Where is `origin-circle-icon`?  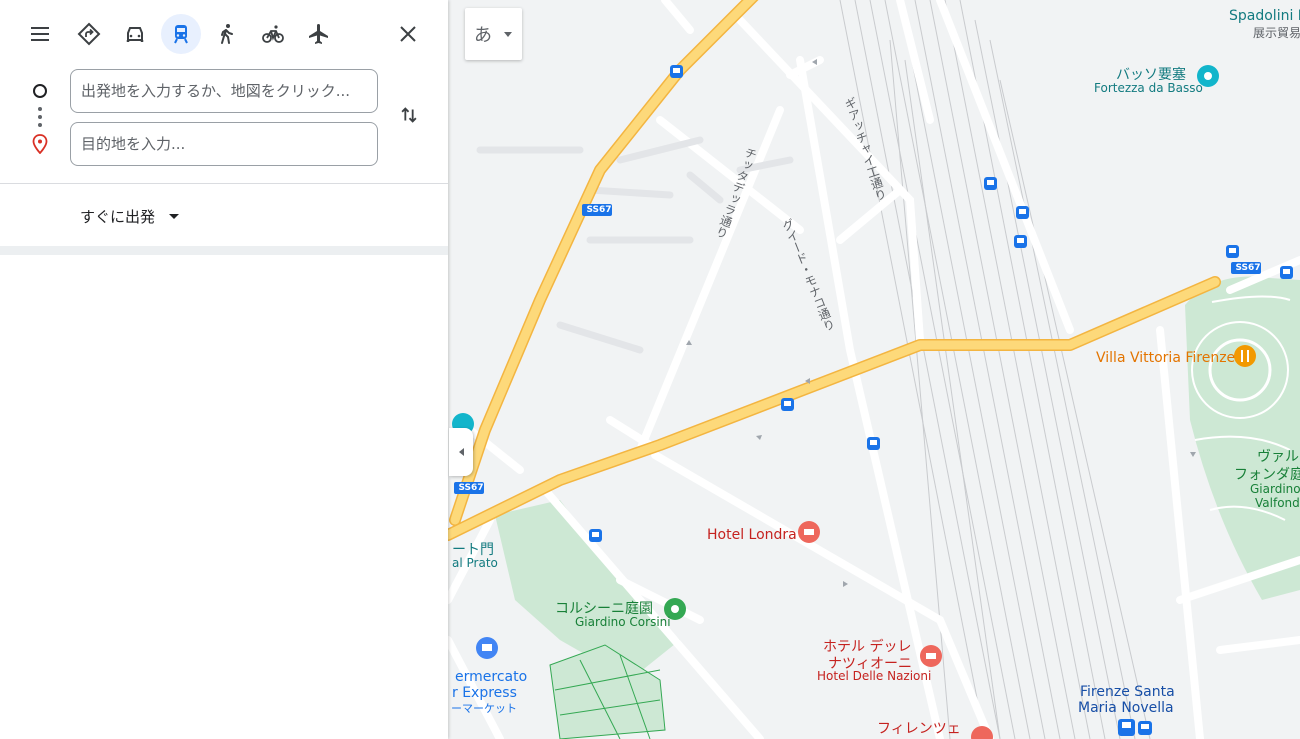
origin-circle-icon is located at coordinates (40, 91).